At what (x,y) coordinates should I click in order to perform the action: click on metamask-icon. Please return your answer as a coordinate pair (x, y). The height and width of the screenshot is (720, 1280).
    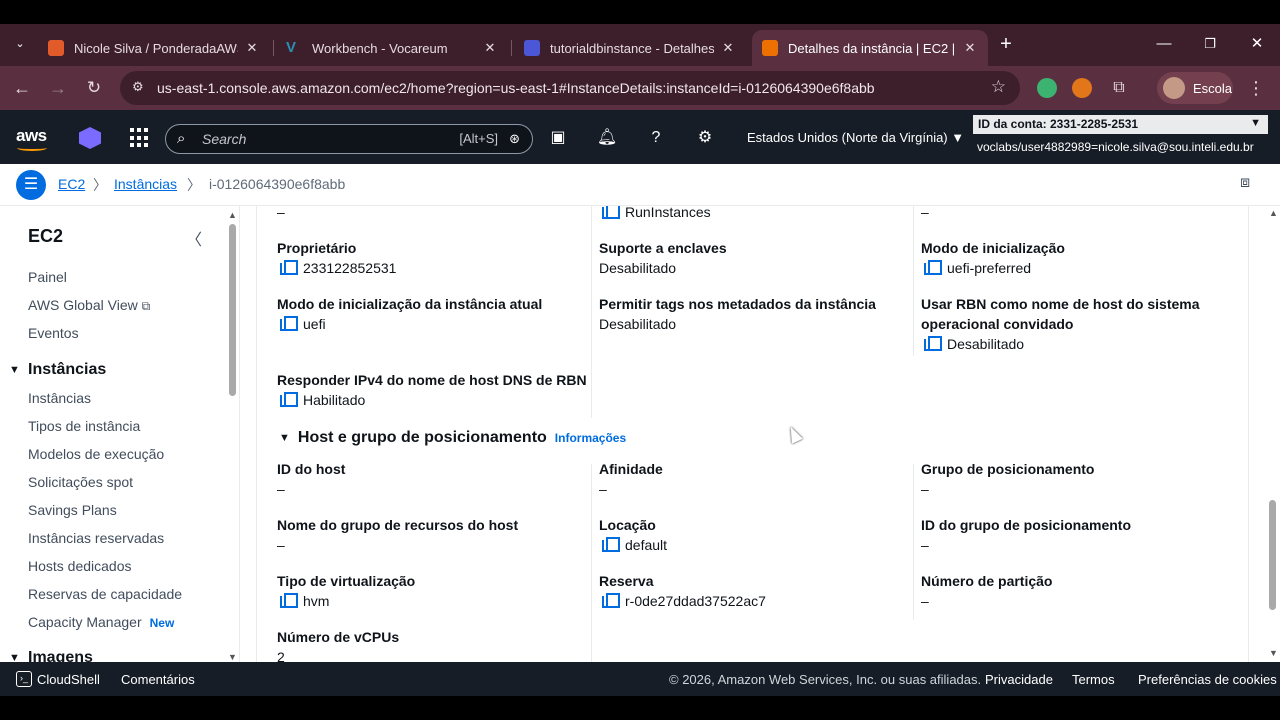
    Looking at the image, I should click on (1082, 88).